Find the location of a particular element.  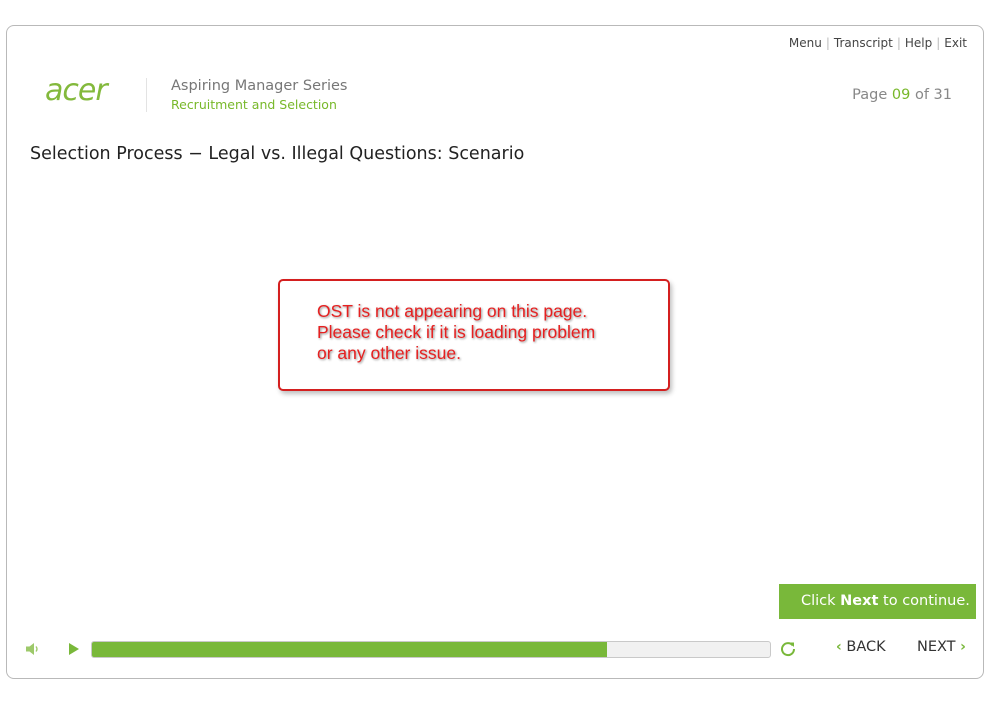

progress-fill is located at coordinates (350, 649).